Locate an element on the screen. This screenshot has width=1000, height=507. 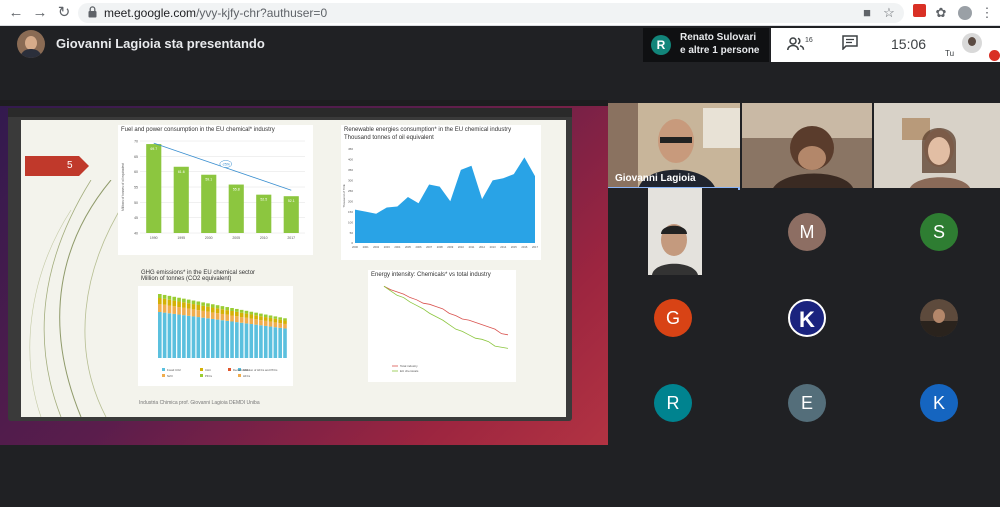
chat-icon is located at coordinates (850, 43).